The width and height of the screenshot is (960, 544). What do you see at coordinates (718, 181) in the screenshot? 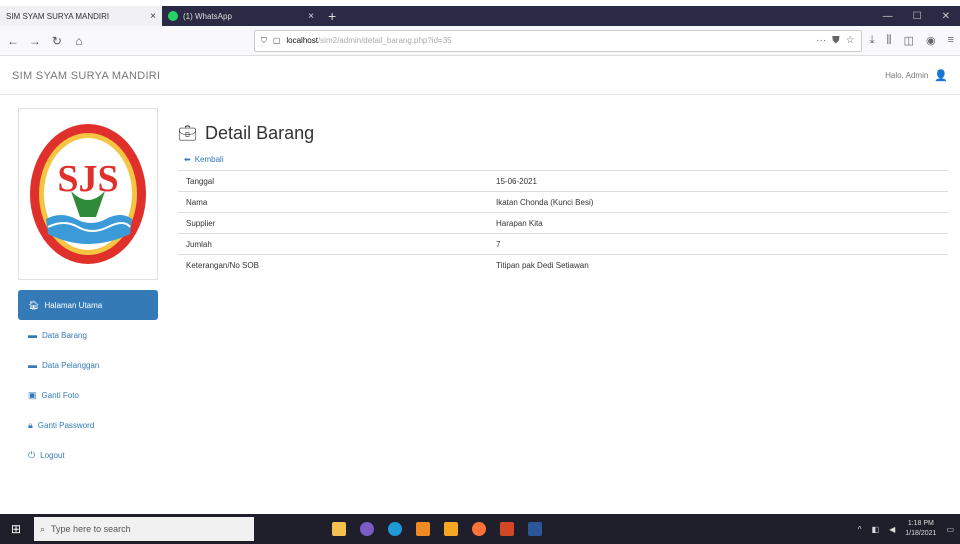
I see `detail-value: 15-06-2021` at bounding box center [718, 181].